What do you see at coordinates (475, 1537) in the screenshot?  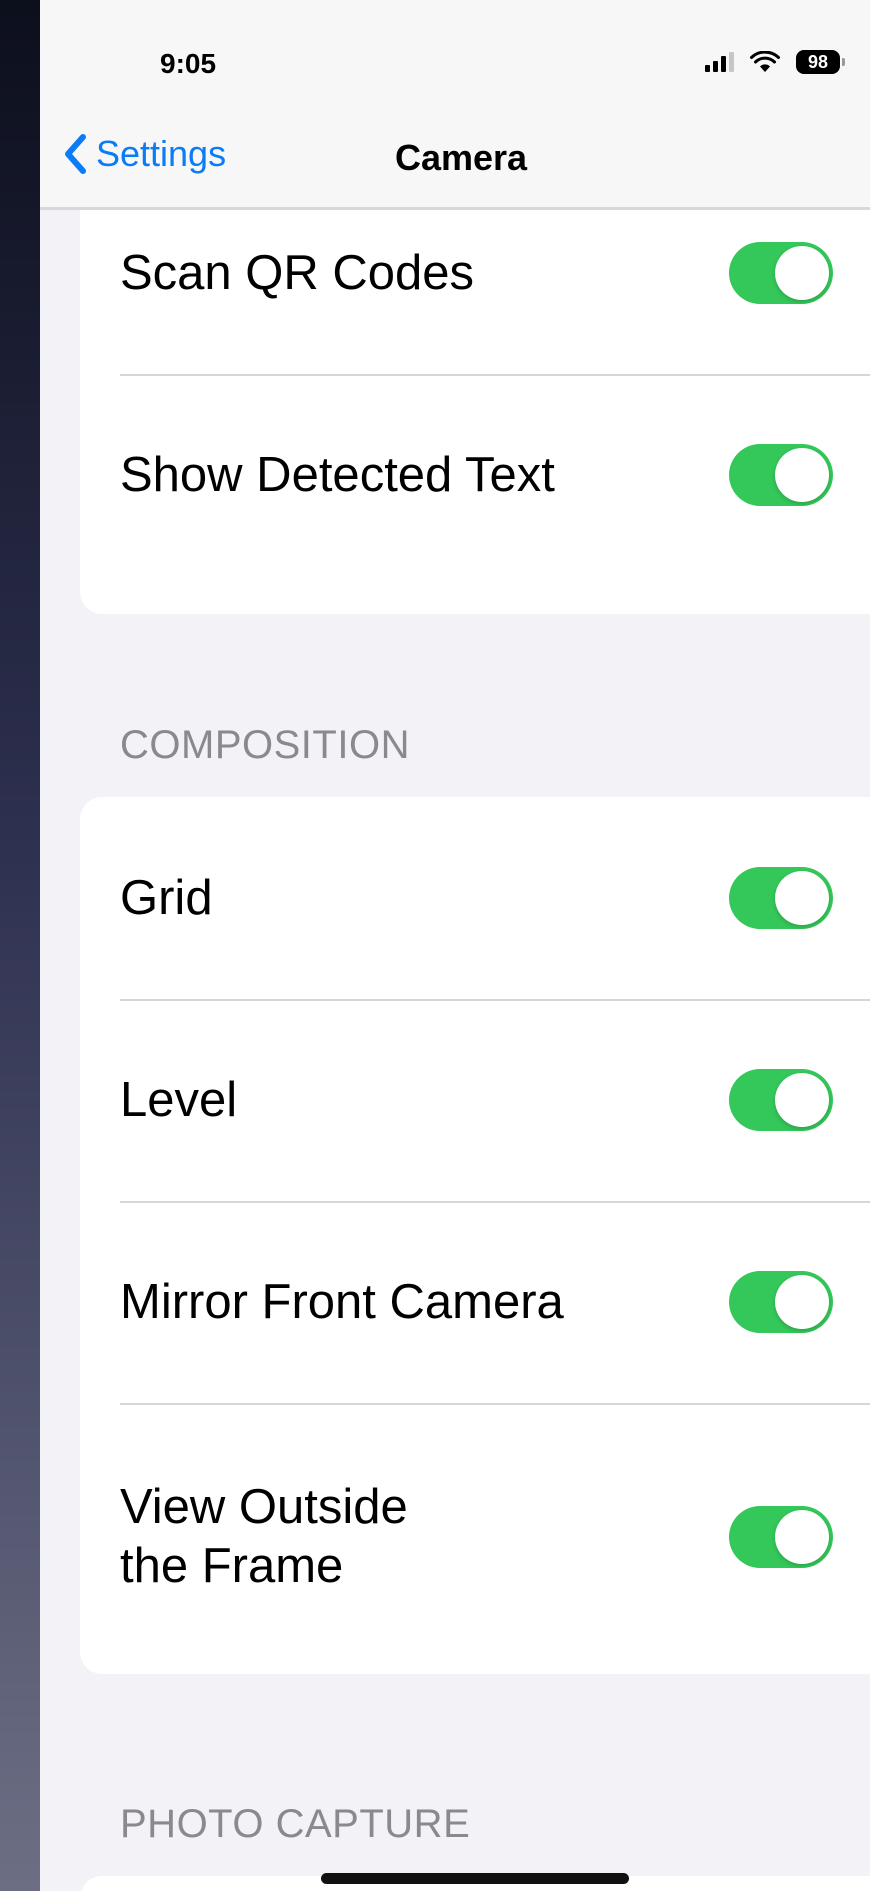 I see `setting-row-view-outside-the-frame: View Outside the Frame` at bounding box center [475, 1537].